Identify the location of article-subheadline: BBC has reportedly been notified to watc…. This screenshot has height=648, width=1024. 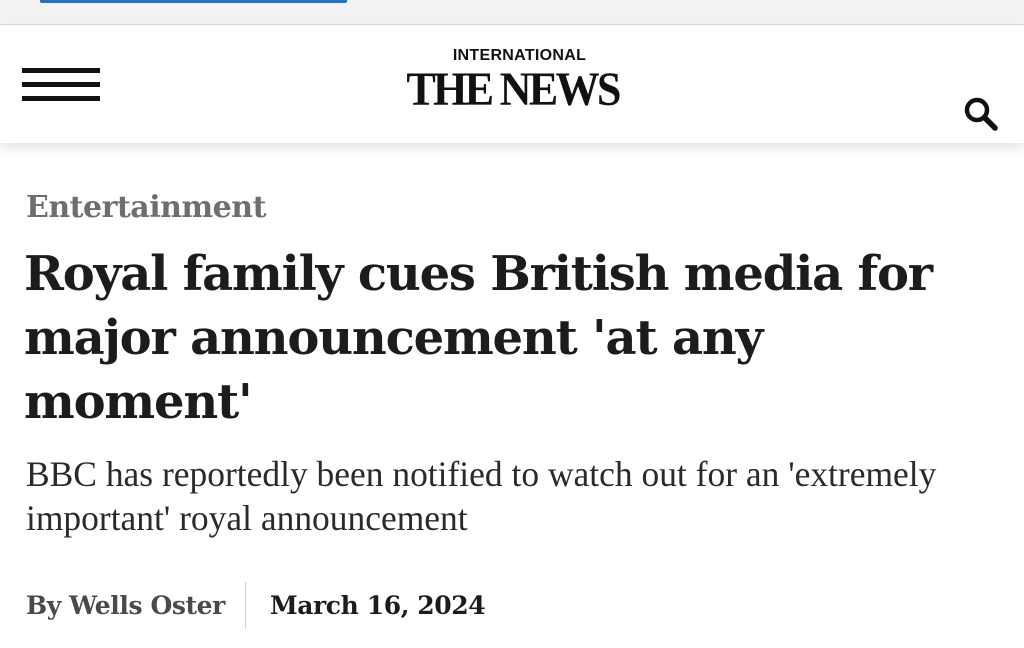
(481, 496).